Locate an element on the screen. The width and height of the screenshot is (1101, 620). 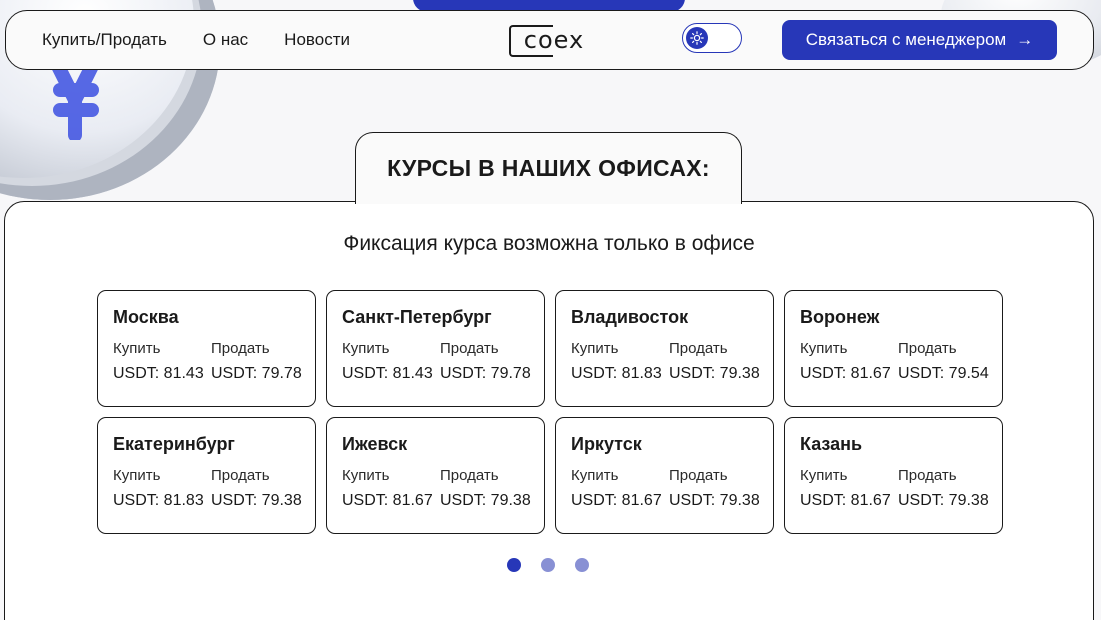
city-name: Иркутск is located at coordinates (606, 444).